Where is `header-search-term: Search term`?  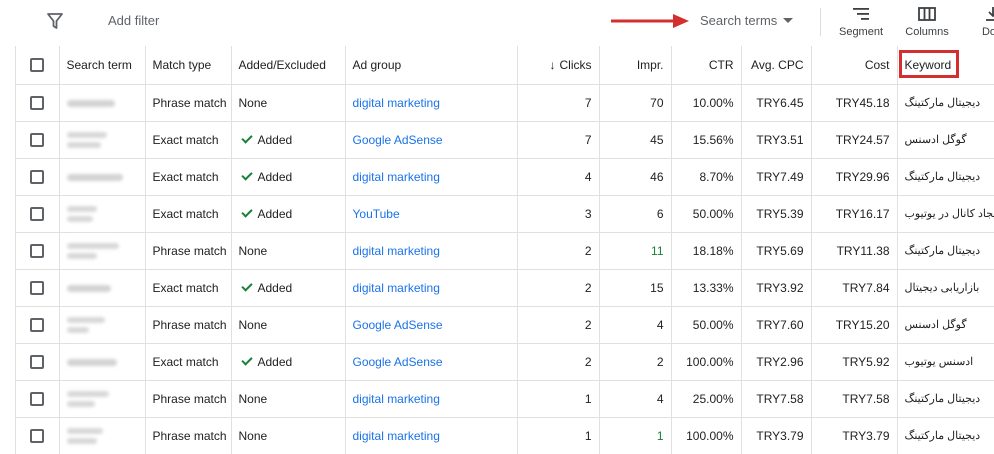
header-search-term: Search term is located at coordinates (102, 65).